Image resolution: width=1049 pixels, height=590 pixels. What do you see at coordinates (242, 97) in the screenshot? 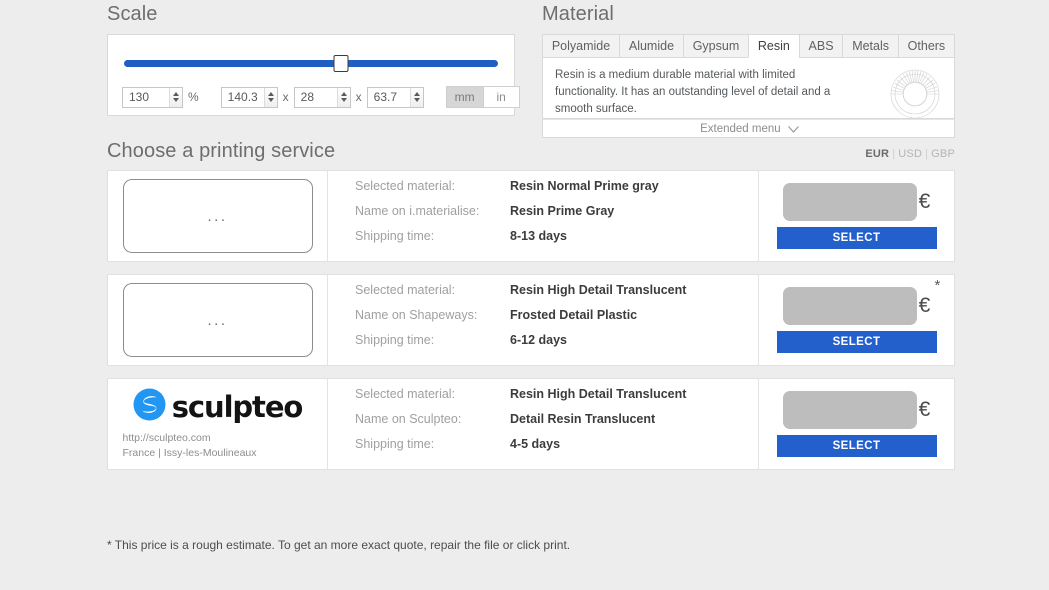
I see `dimension-x-input` at bounding box center [242, 97].